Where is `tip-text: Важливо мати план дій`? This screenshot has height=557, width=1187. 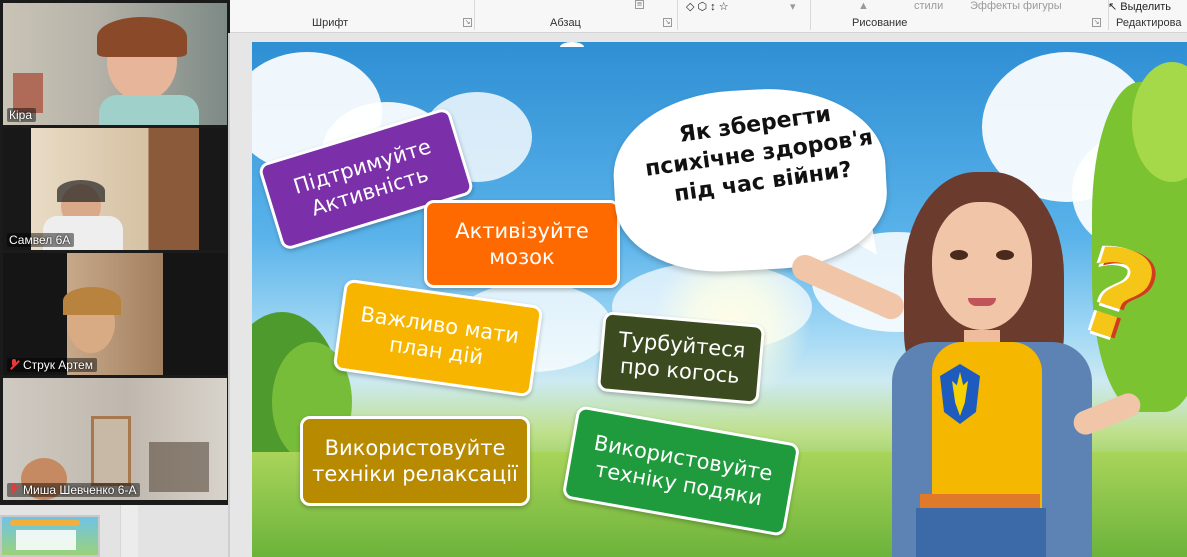
tip-text: Важливо мати план дій is located at coordinates (440, 336).